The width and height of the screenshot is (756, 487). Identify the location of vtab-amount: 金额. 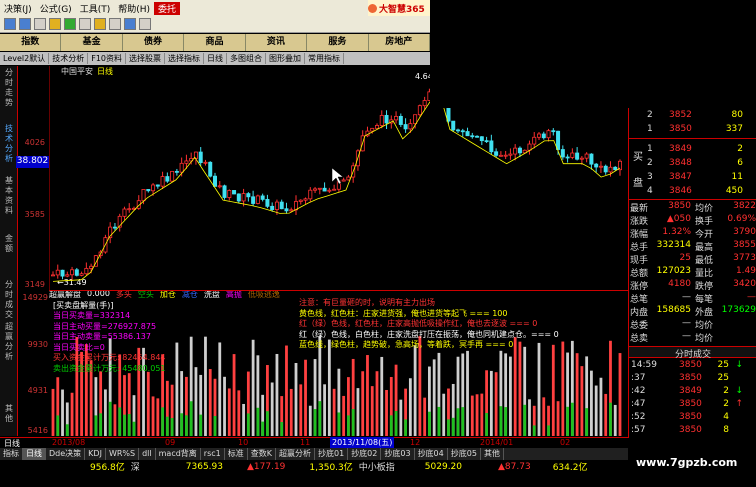
(9, 244).